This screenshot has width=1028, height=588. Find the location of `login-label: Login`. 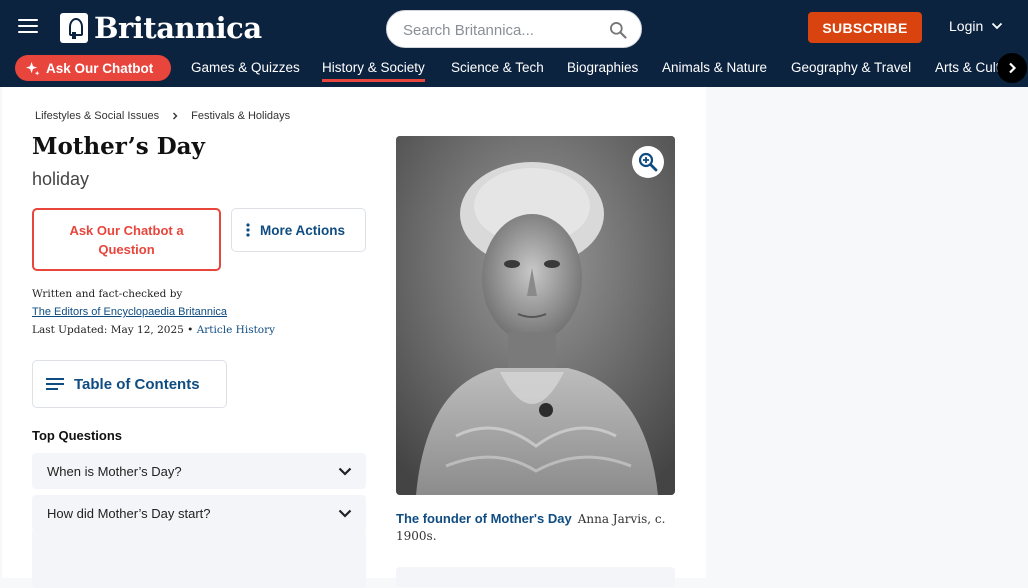

login-label: Login is located at coordinates (966, 26).